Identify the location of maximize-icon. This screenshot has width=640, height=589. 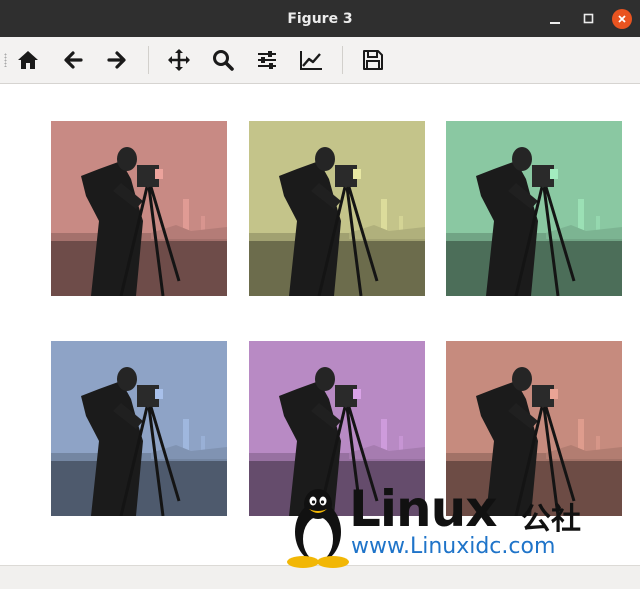
(588, 18).